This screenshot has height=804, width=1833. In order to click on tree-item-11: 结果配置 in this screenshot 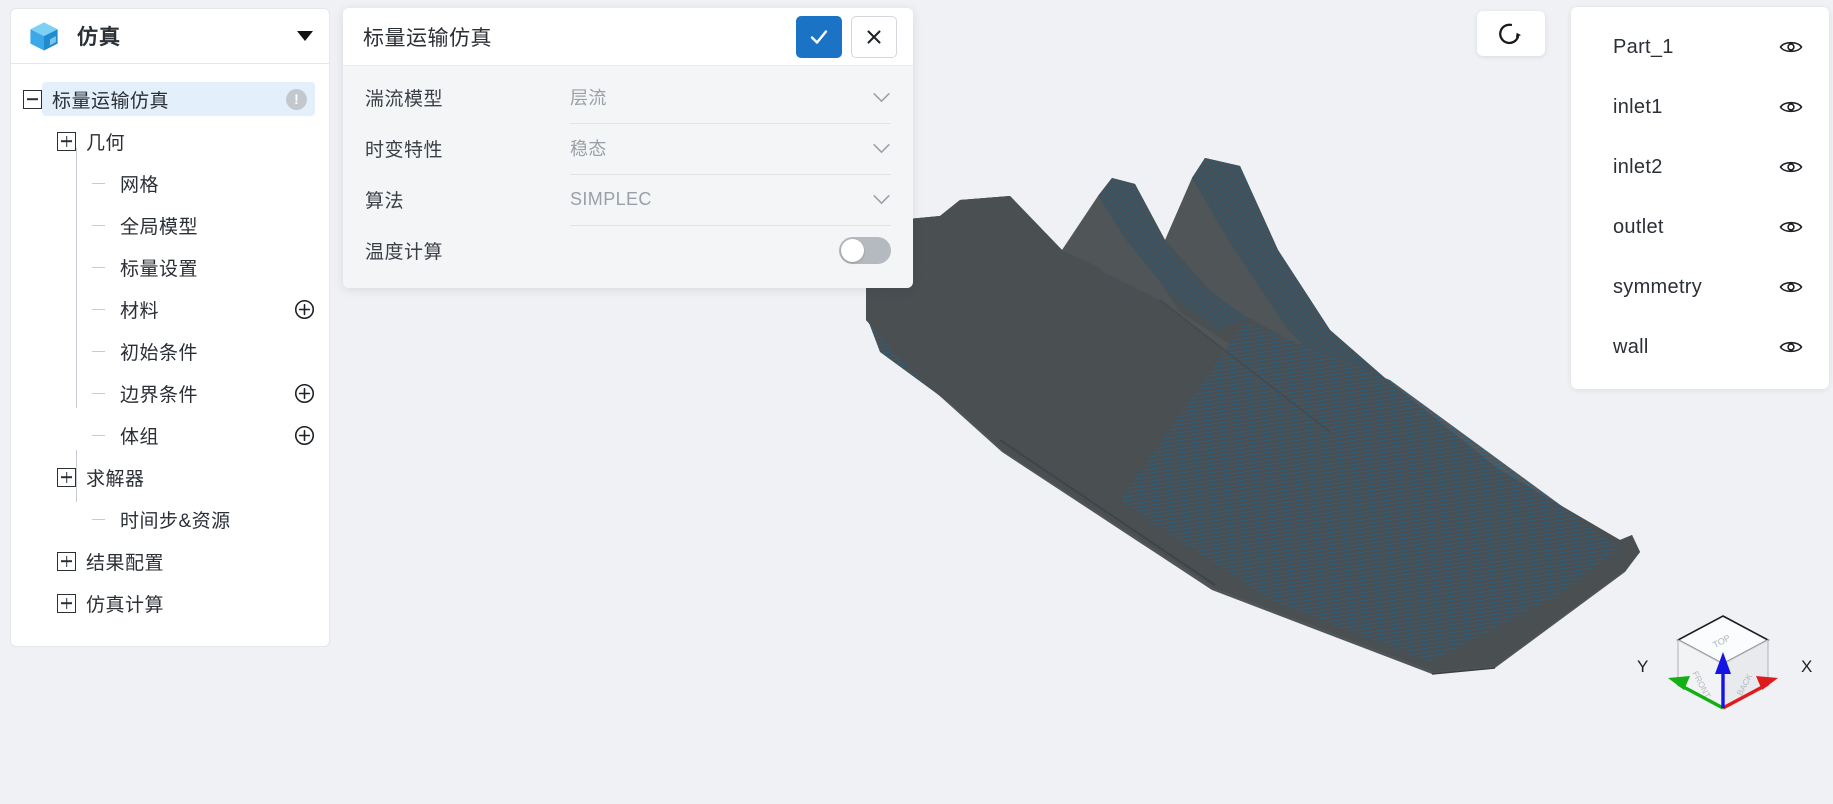, I will do `click(170, 561)`.